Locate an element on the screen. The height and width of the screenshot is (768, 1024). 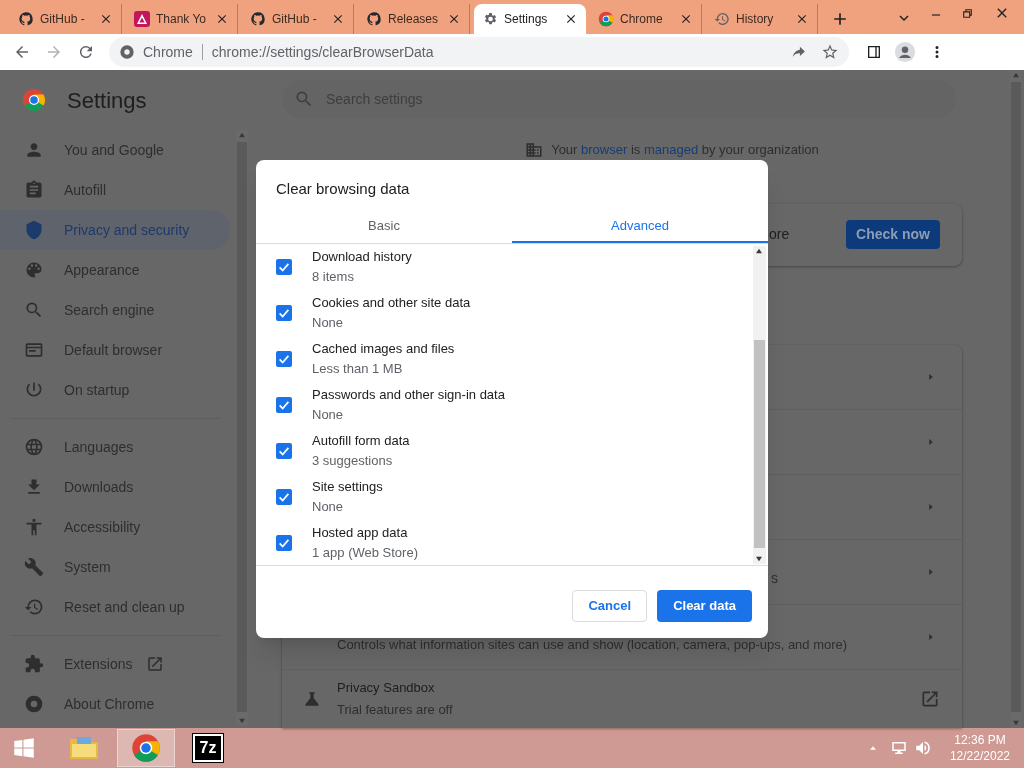
scroll-down-icon is located at coordinates (759, 559).